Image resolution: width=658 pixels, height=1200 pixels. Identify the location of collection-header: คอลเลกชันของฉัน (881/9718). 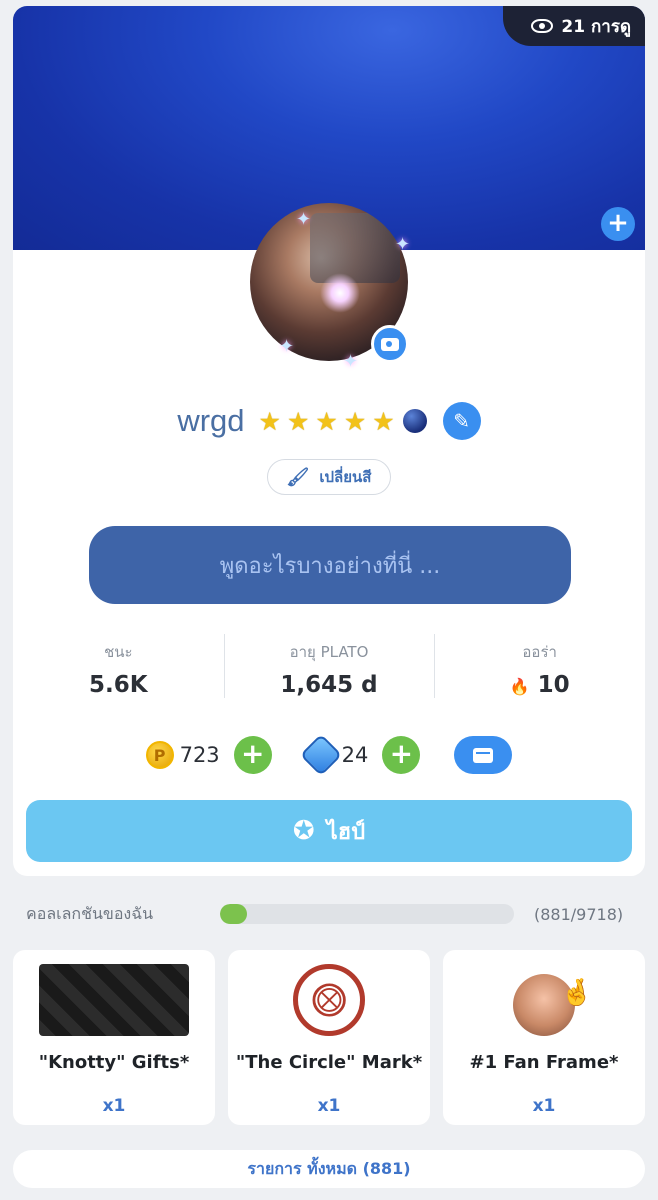
(329, 914).